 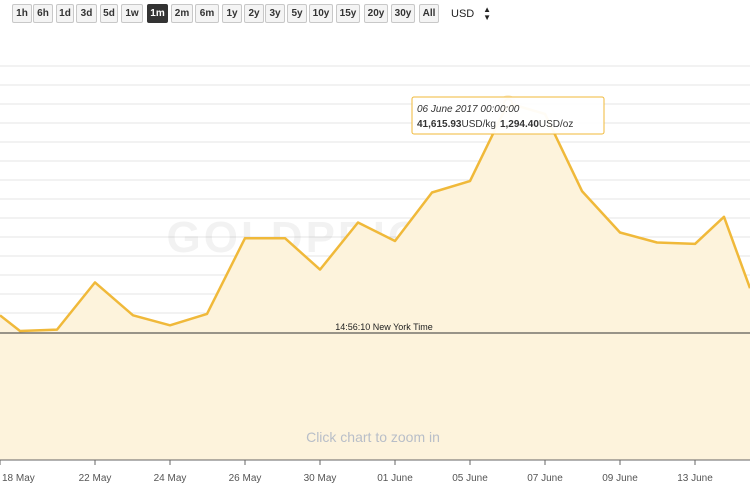 I want to click on x-tick-label: 13 June, so click(x=695, y=478).